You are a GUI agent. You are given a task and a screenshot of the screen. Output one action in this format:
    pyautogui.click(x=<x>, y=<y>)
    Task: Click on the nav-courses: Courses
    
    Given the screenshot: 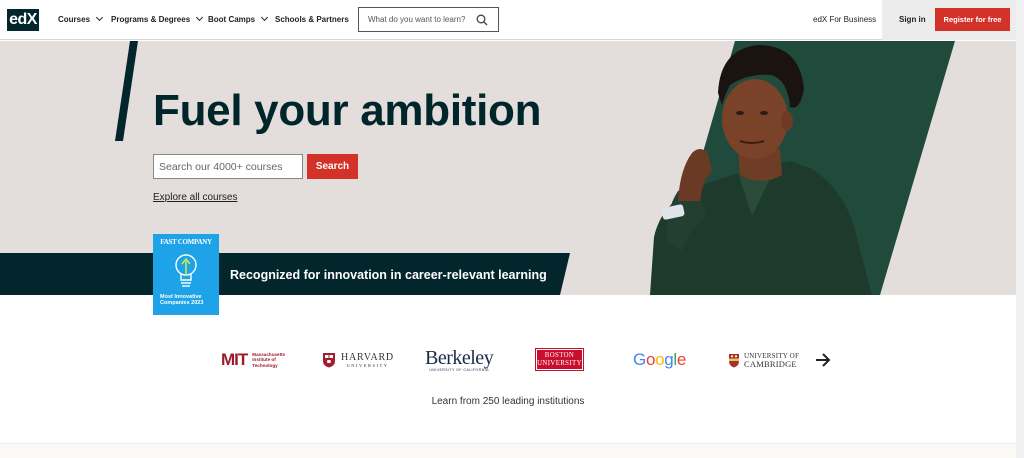 What is the action you would take?
    pyautogui.click(x=81, y=20)
    